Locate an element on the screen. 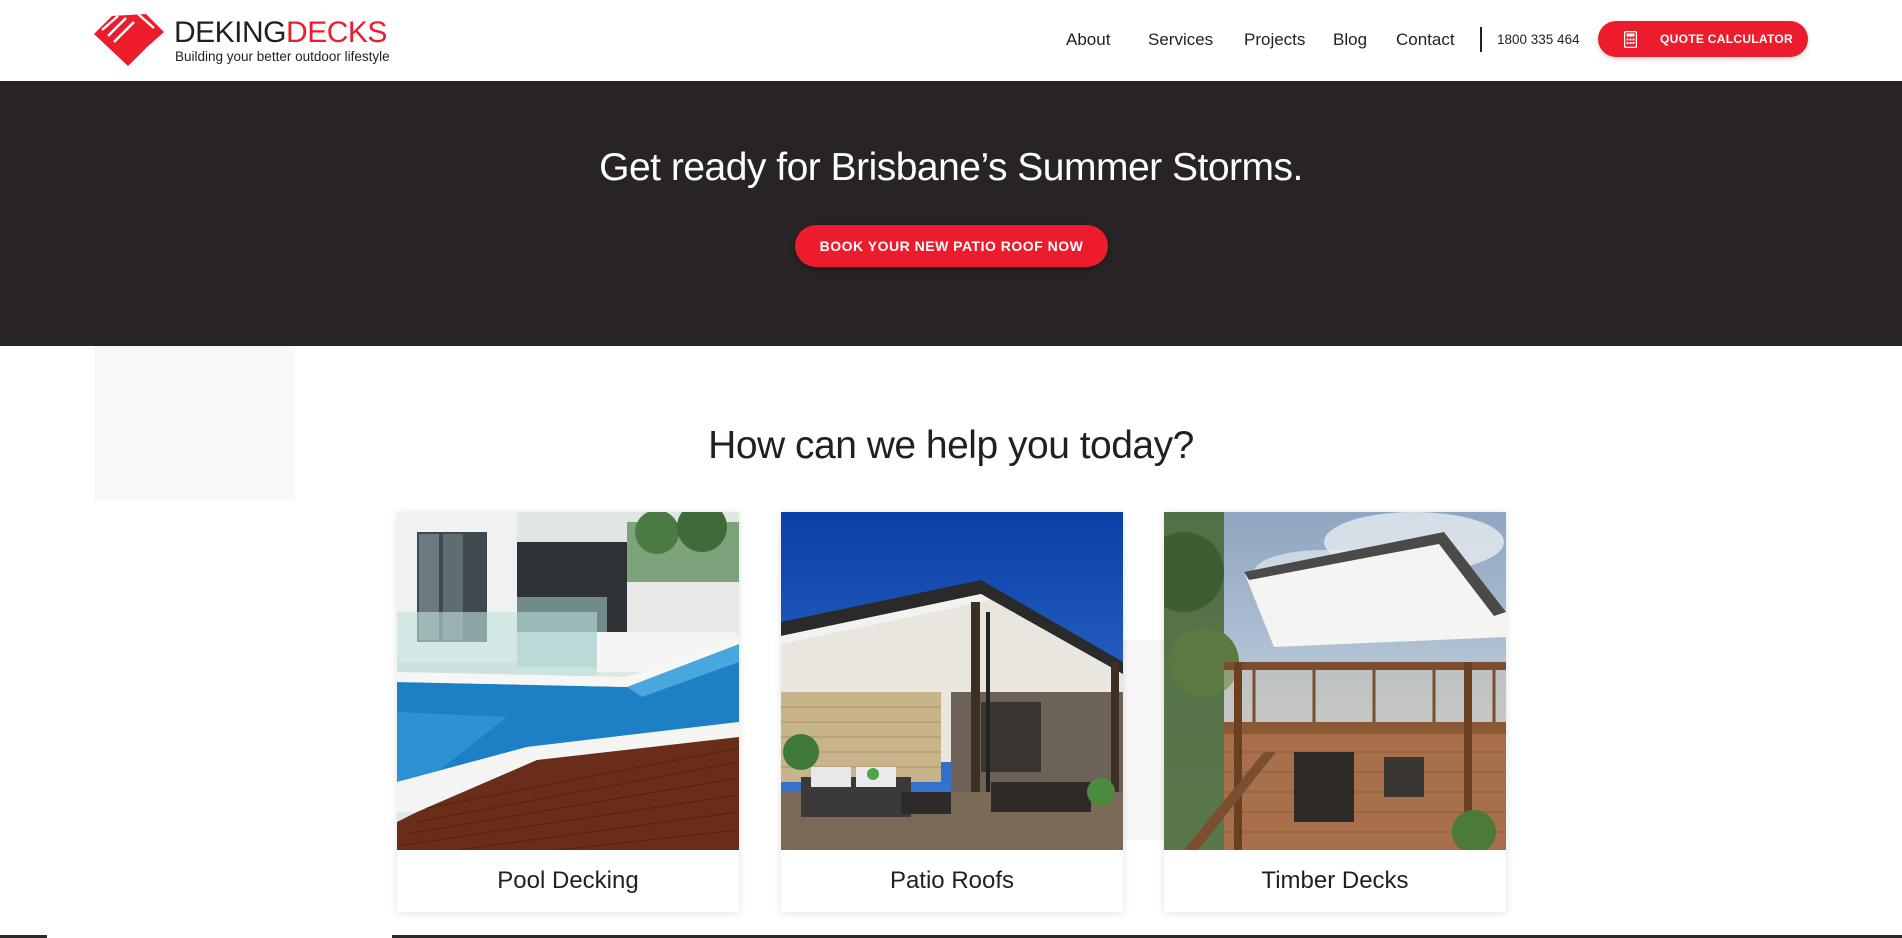 The height and width of the screenshot is (938, 1902). service-card-patio-roofs: Patio Roofs is located at coordinates (952, 712).